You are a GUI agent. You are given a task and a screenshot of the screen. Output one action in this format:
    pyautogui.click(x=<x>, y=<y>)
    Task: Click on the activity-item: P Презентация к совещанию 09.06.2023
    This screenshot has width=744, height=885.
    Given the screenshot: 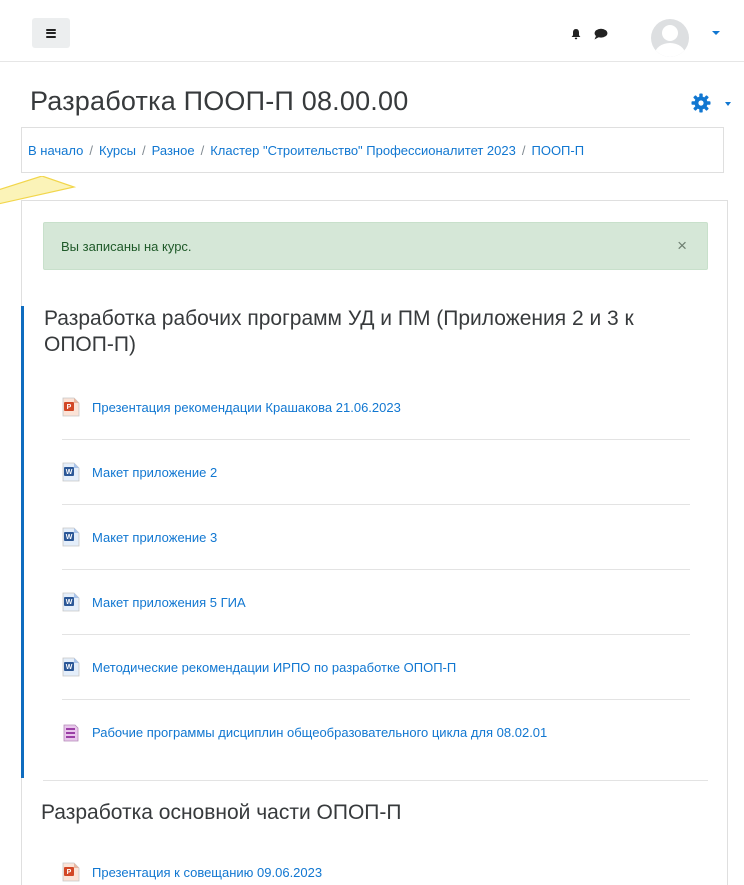 What is the action you would take?
    pyautogui.click(x=376, y=863)
    